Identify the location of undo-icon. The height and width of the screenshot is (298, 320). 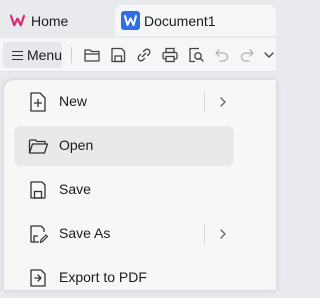
(222, 55).